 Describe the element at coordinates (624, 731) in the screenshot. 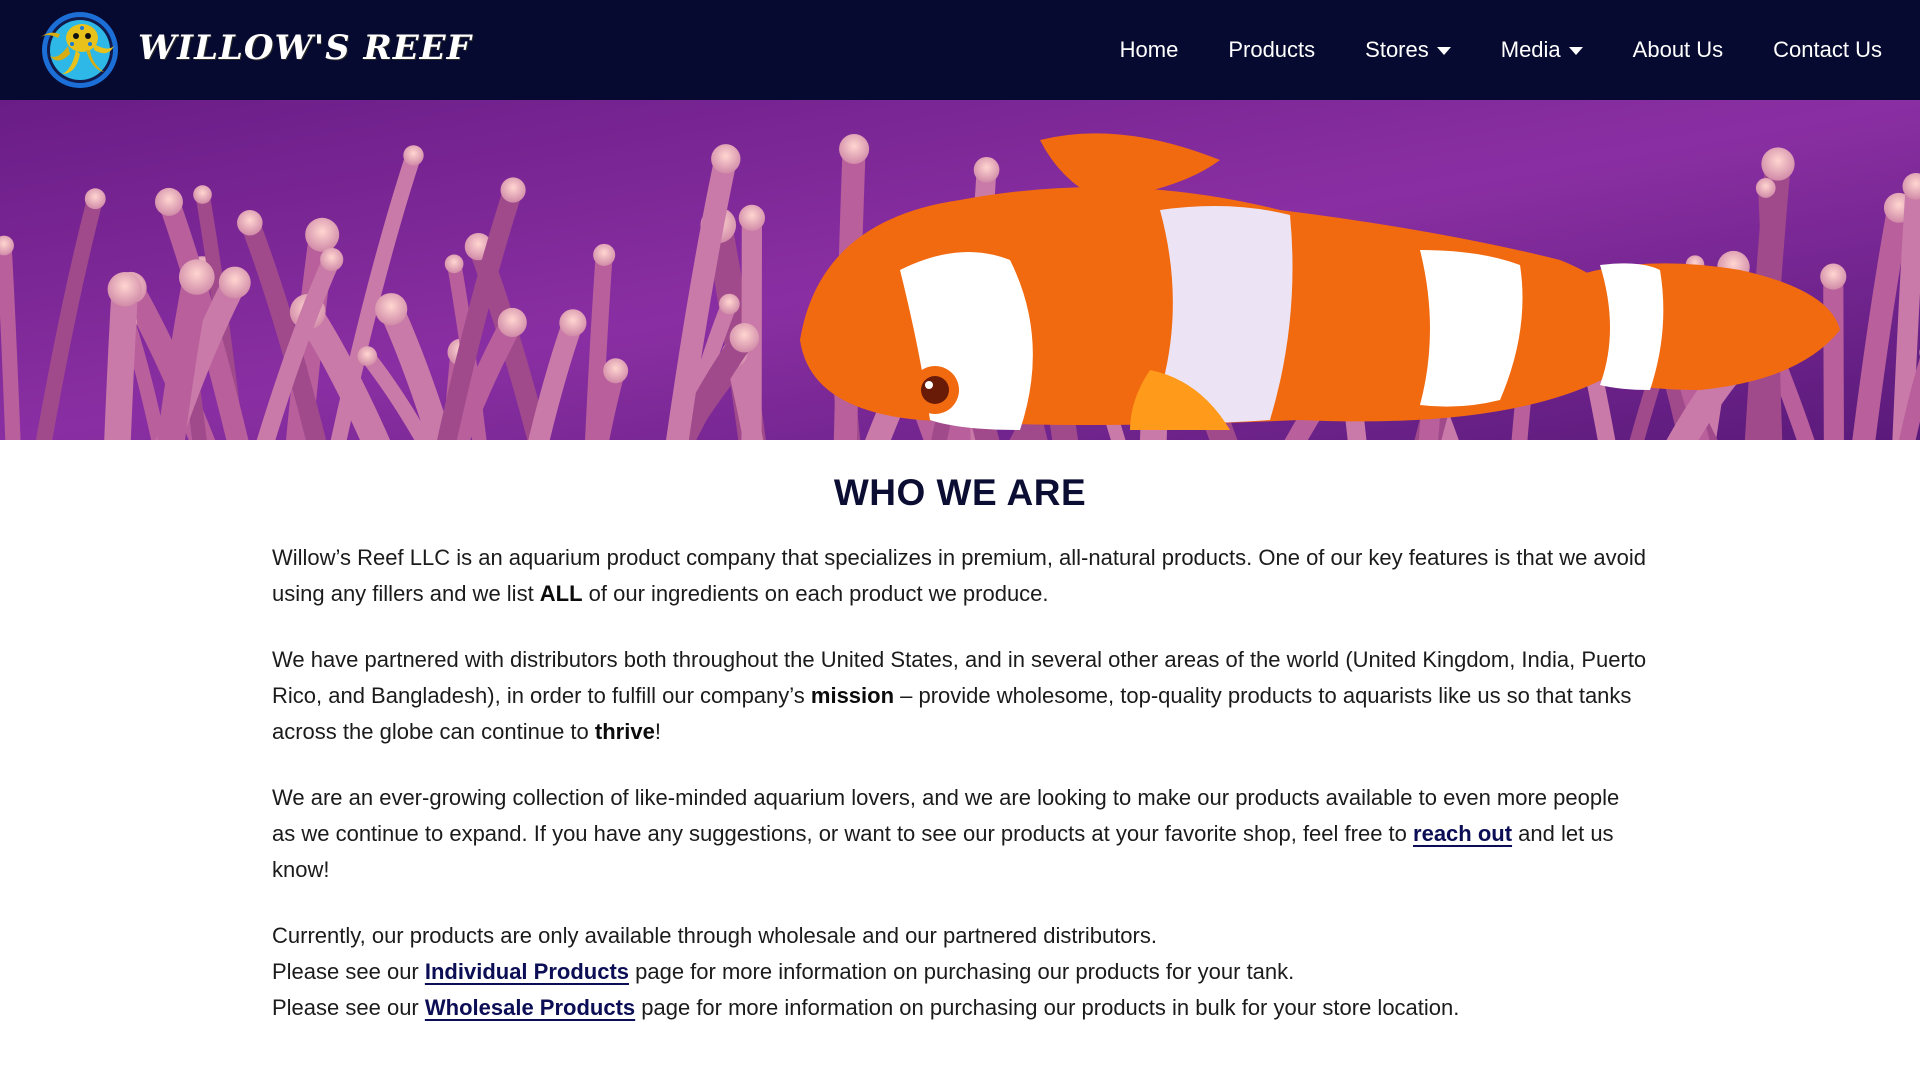

I see `thrive-emphasis: thrive` at that location.